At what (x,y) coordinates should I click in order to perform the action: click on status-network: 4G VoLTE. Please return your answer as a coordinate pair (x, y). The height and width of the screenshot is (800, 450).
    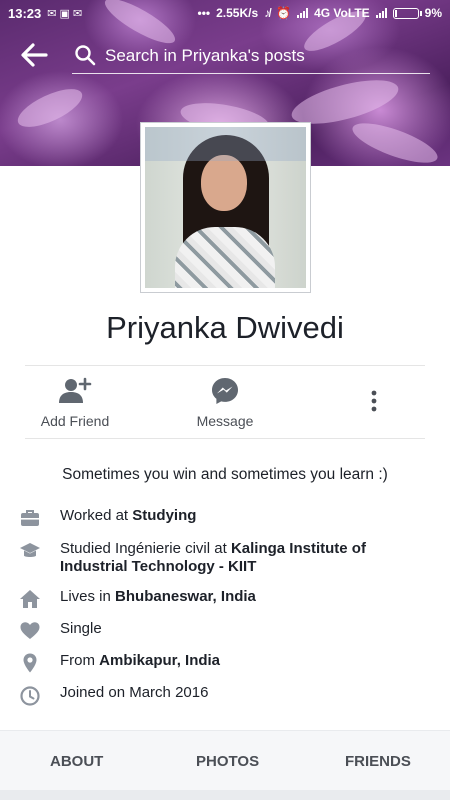
    Looking at the image, I should click on (342, 13).